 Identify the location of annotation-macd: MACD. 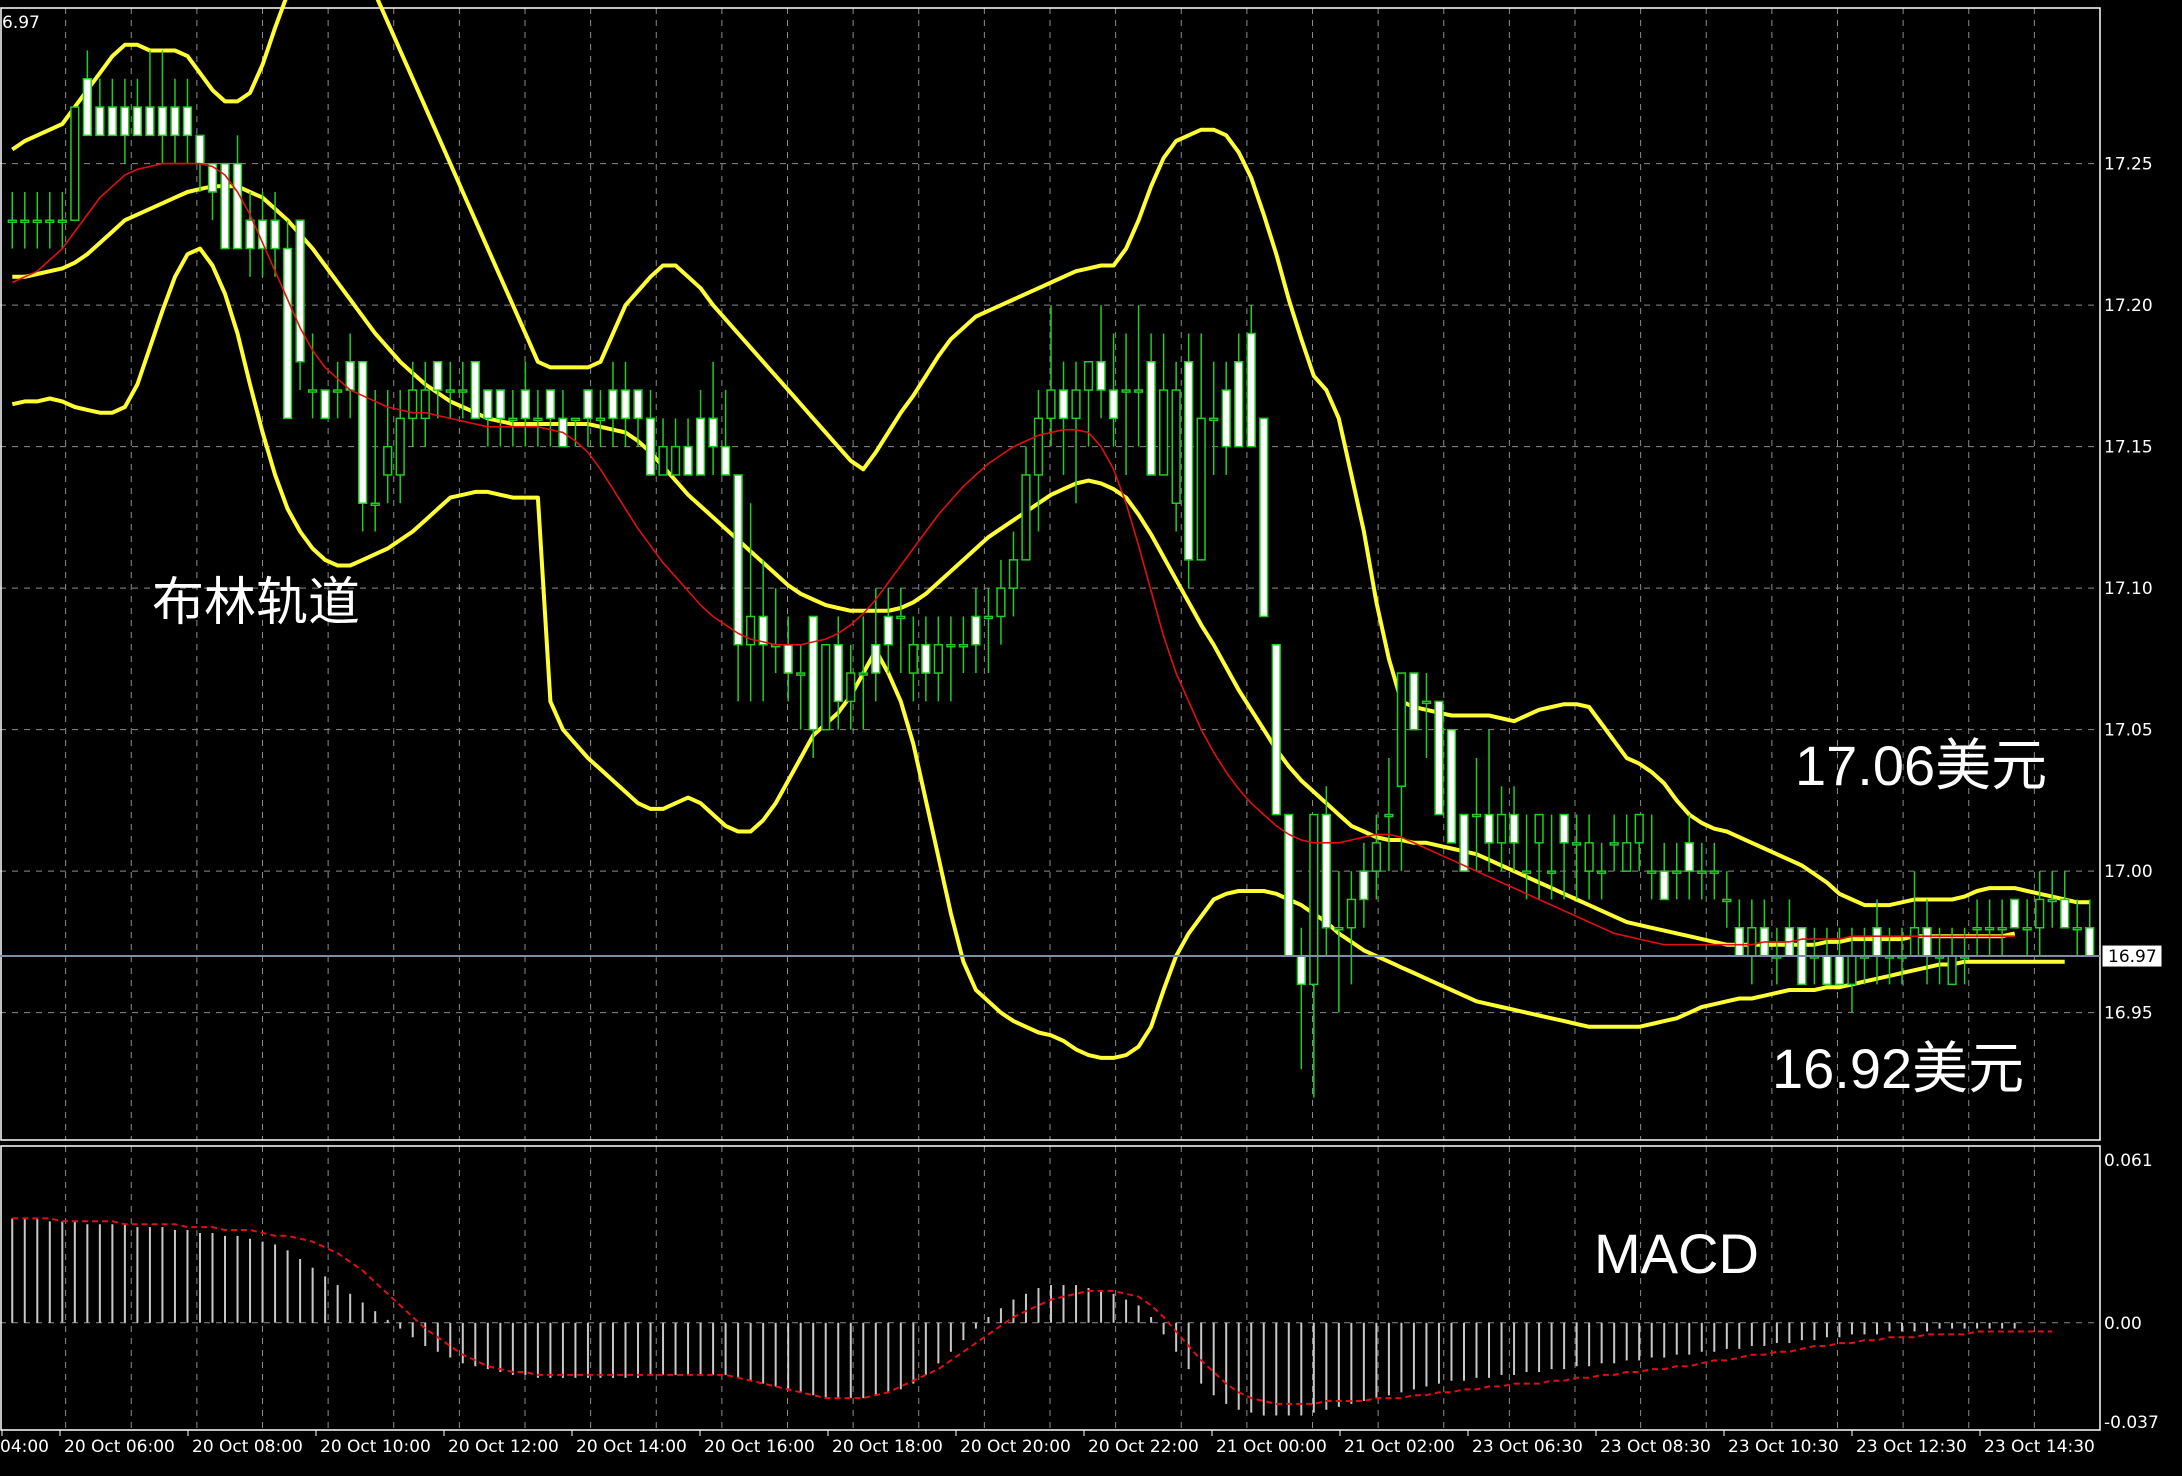
(1676, 1253).